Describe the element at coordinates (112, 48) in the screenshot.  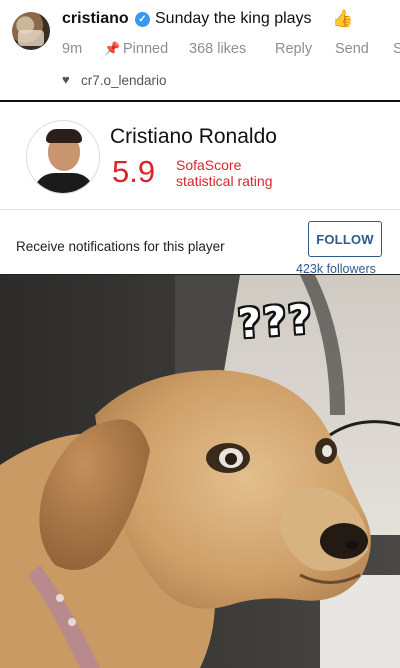
I see `pin-icon: 📌` at that location.